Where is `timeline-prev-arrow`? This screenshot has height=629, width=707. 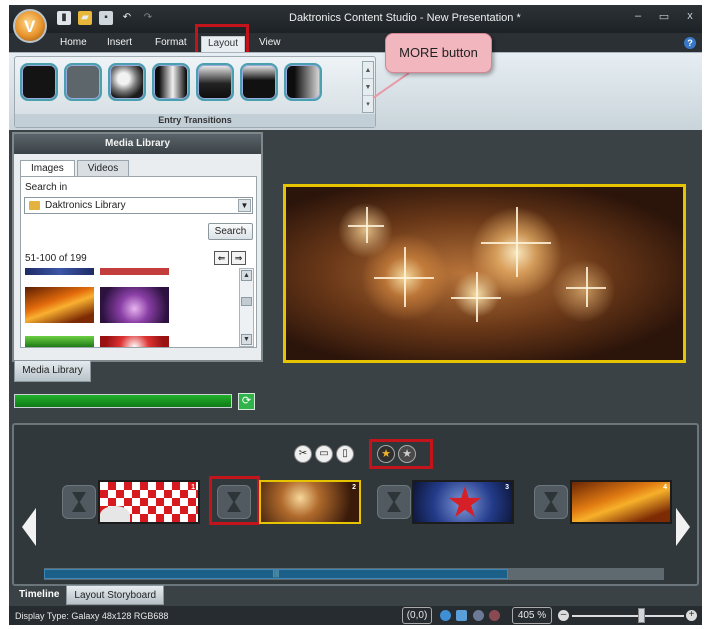
timeline-prev-arrow is located at coordinates (29, 527).